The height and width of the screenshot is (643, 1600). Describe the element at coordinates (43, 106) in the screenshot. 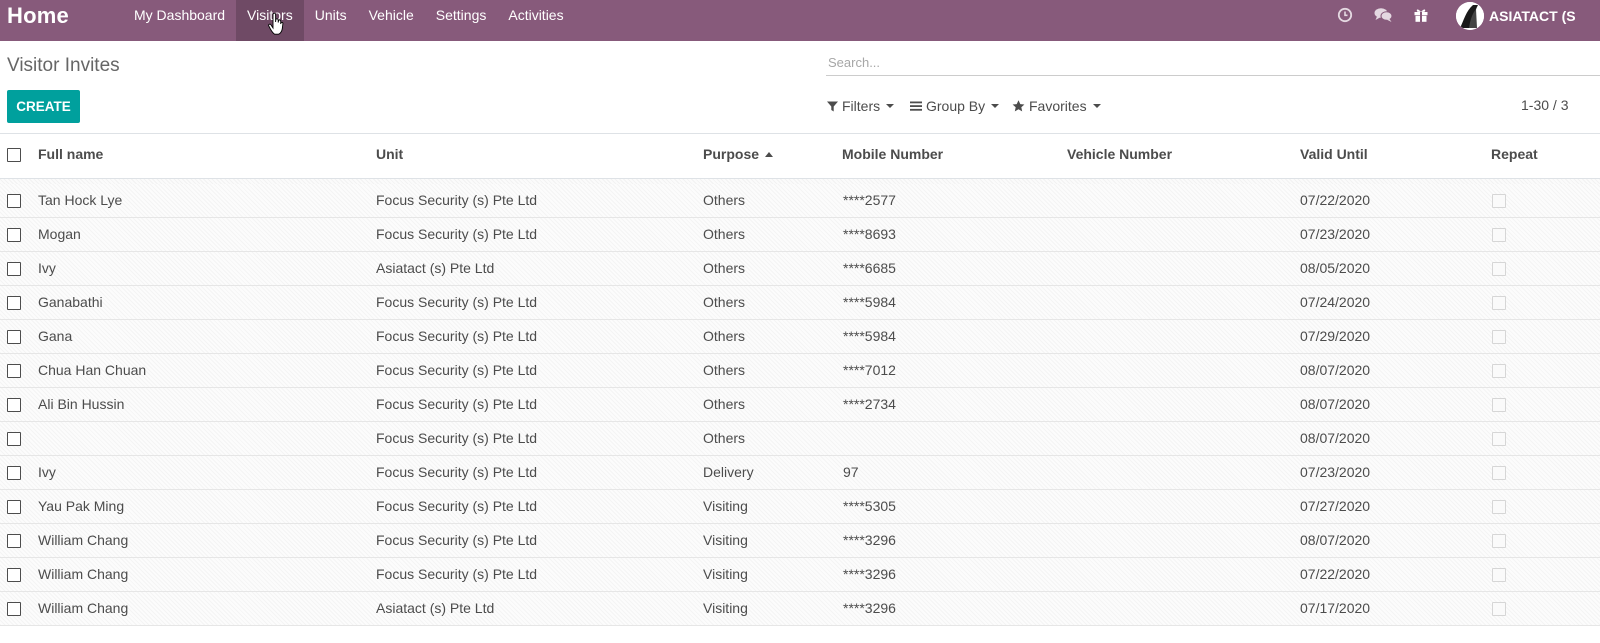

I see `create-button: CREATE` at that location.